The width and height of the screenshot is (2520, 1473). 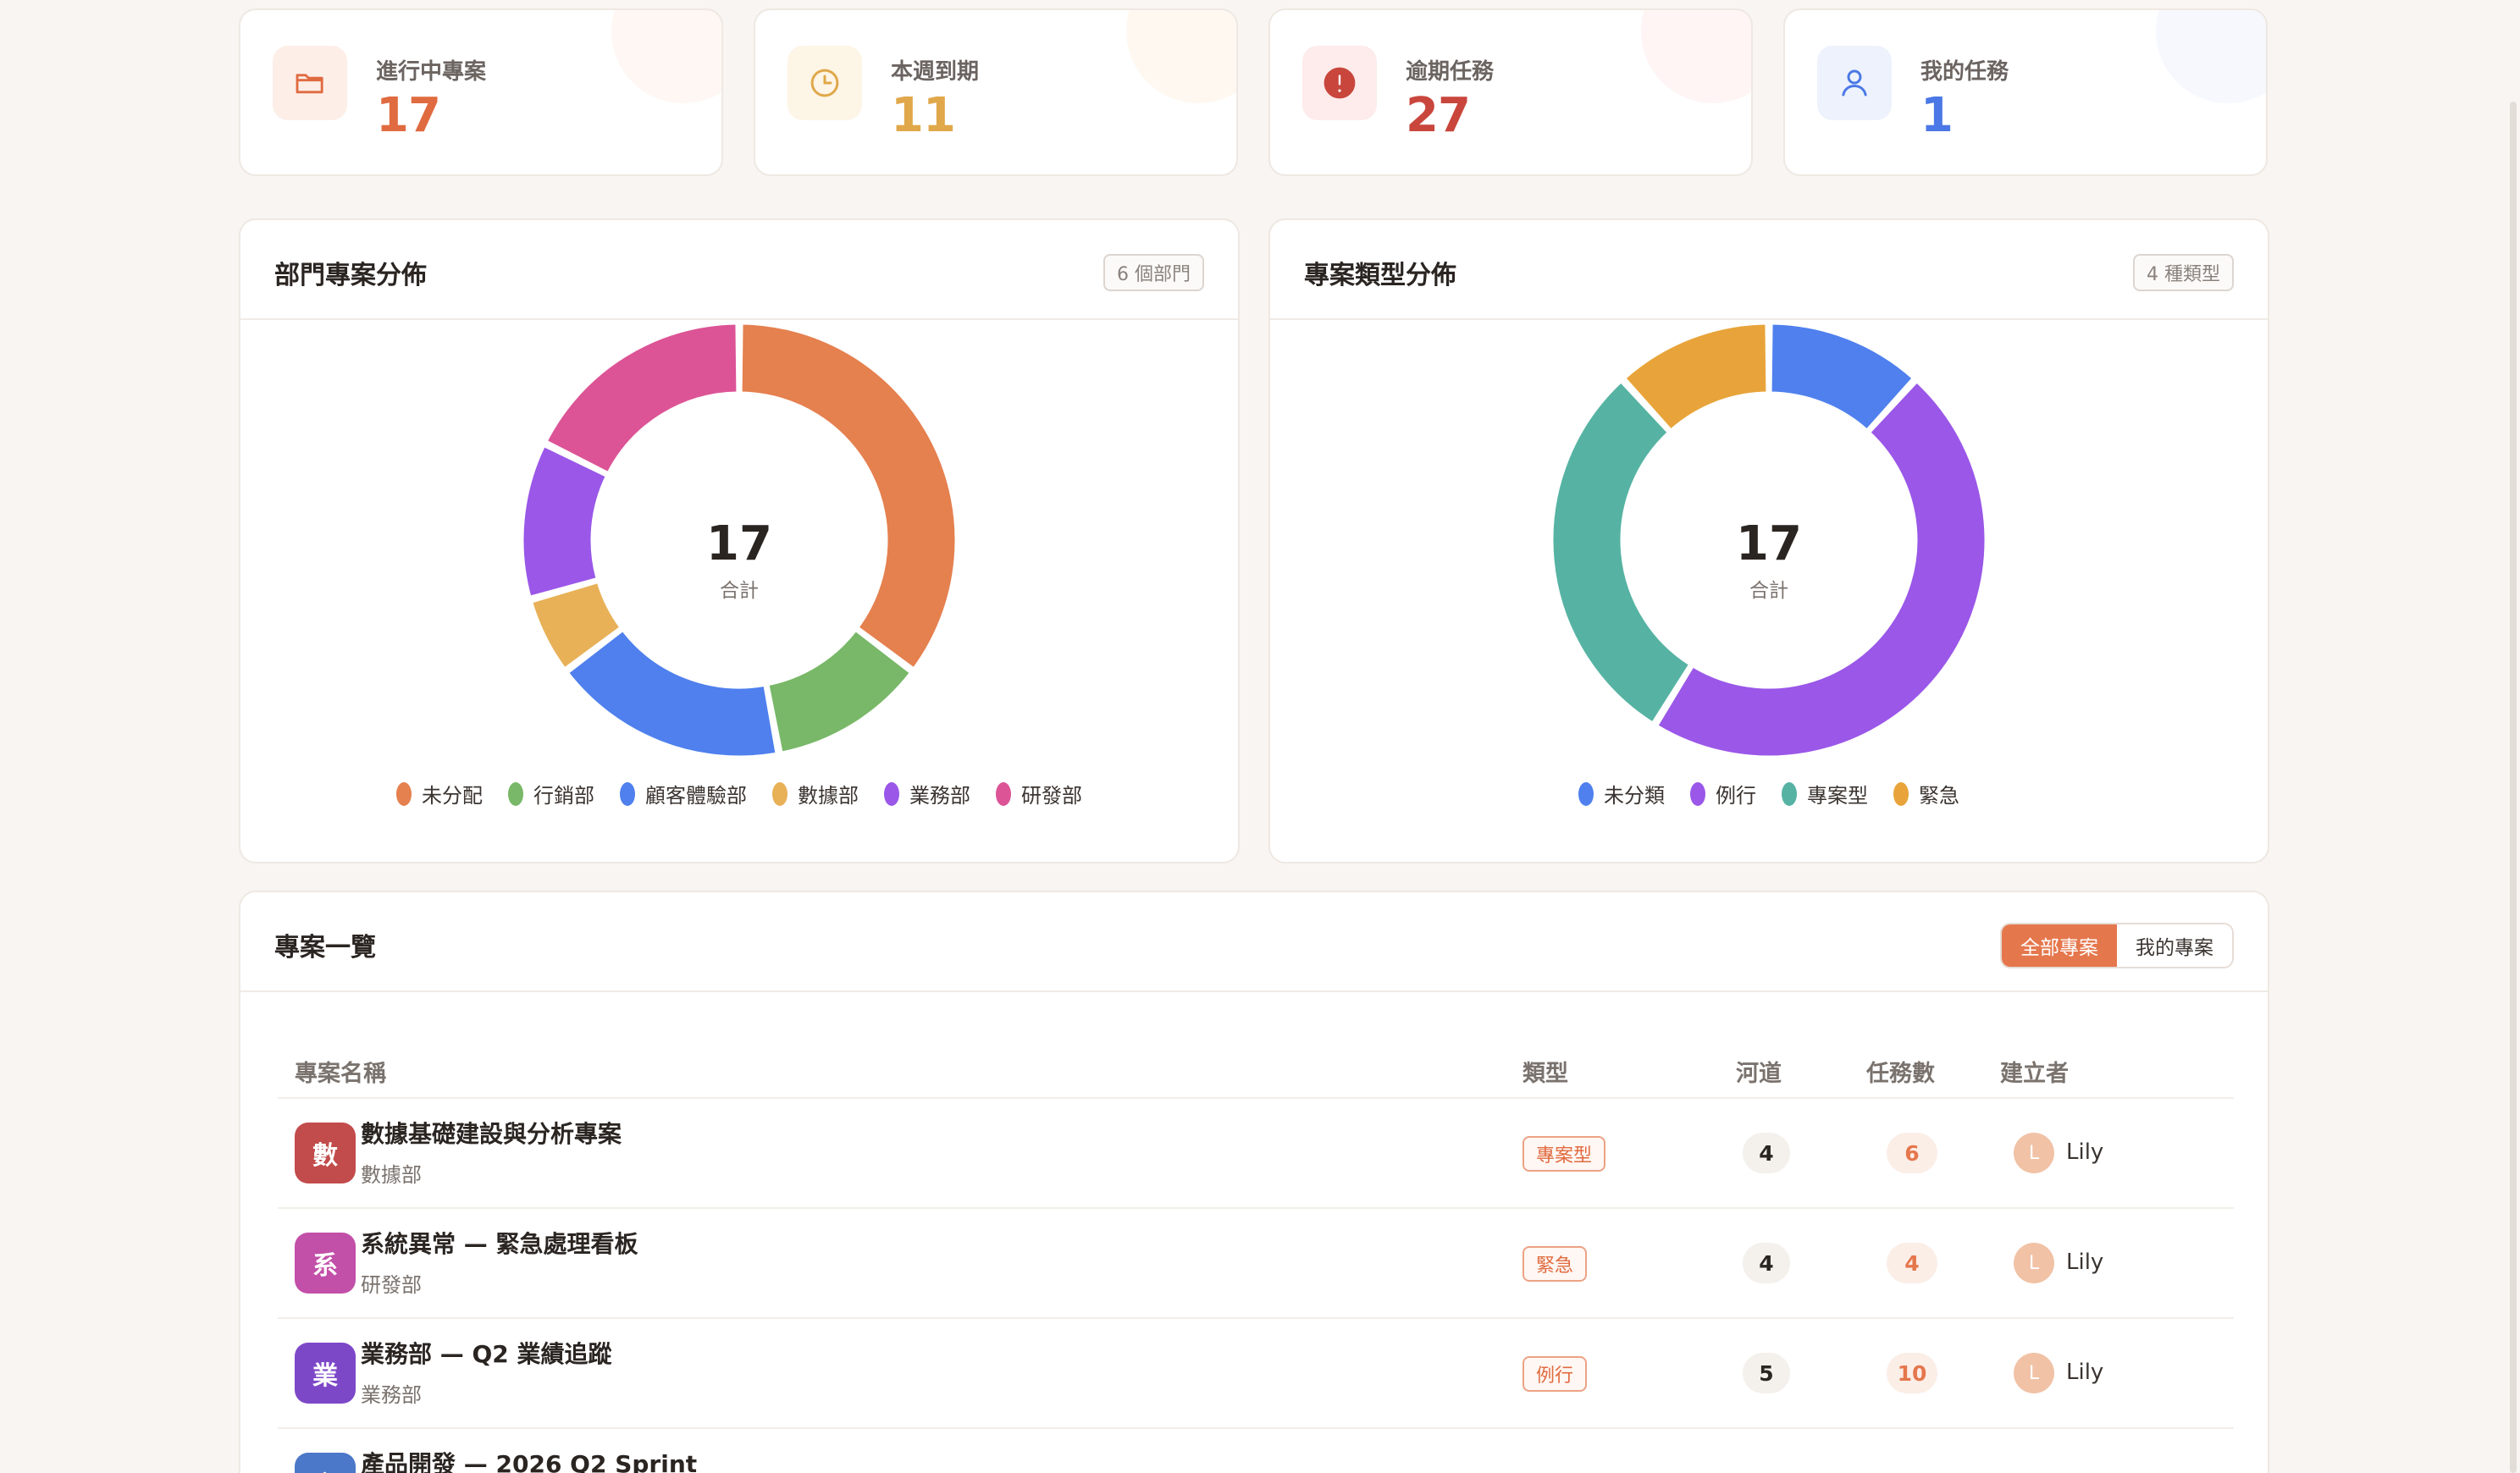 I want to click on dept-legend: 未分配 行銷部 顧客體驗部 數據部 業務部 研發部, so click(x=739, y=793).